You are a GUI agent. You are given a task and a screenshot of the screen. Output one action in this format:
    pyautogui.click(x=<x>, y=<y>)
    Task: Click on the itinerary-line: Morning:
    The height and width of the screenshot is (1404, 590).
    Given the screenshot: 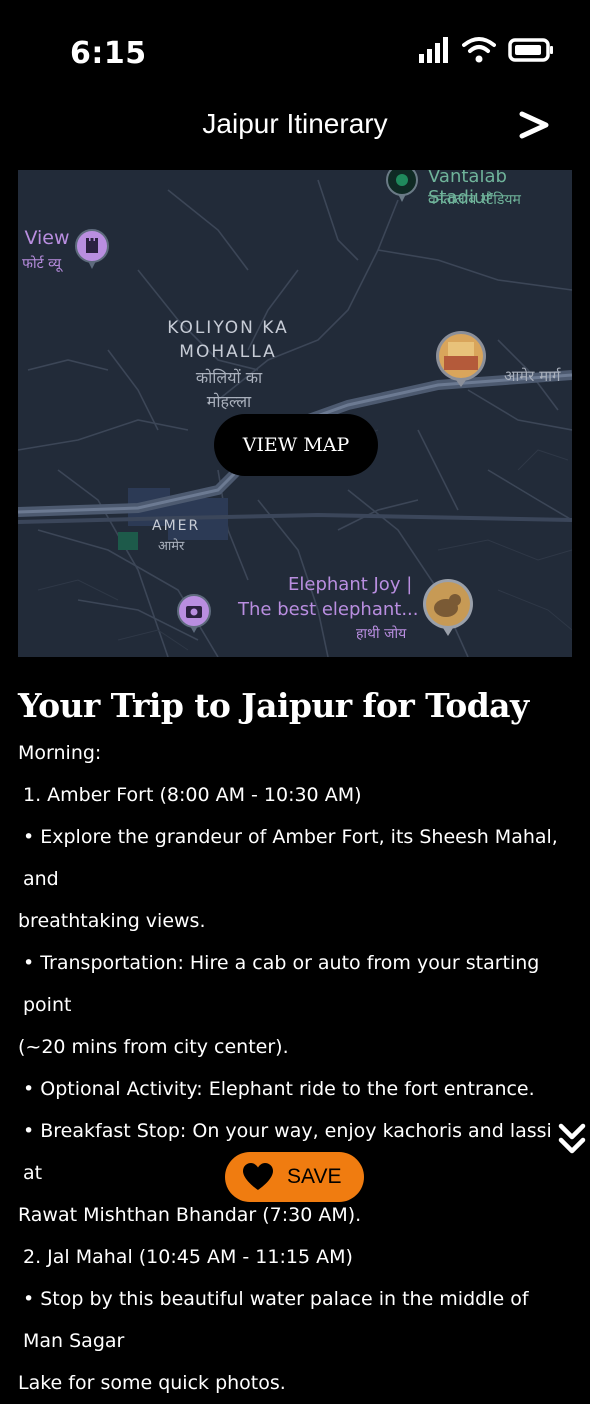 What is the action you would take?
    pyautogui.click(x=60, y=753)
    